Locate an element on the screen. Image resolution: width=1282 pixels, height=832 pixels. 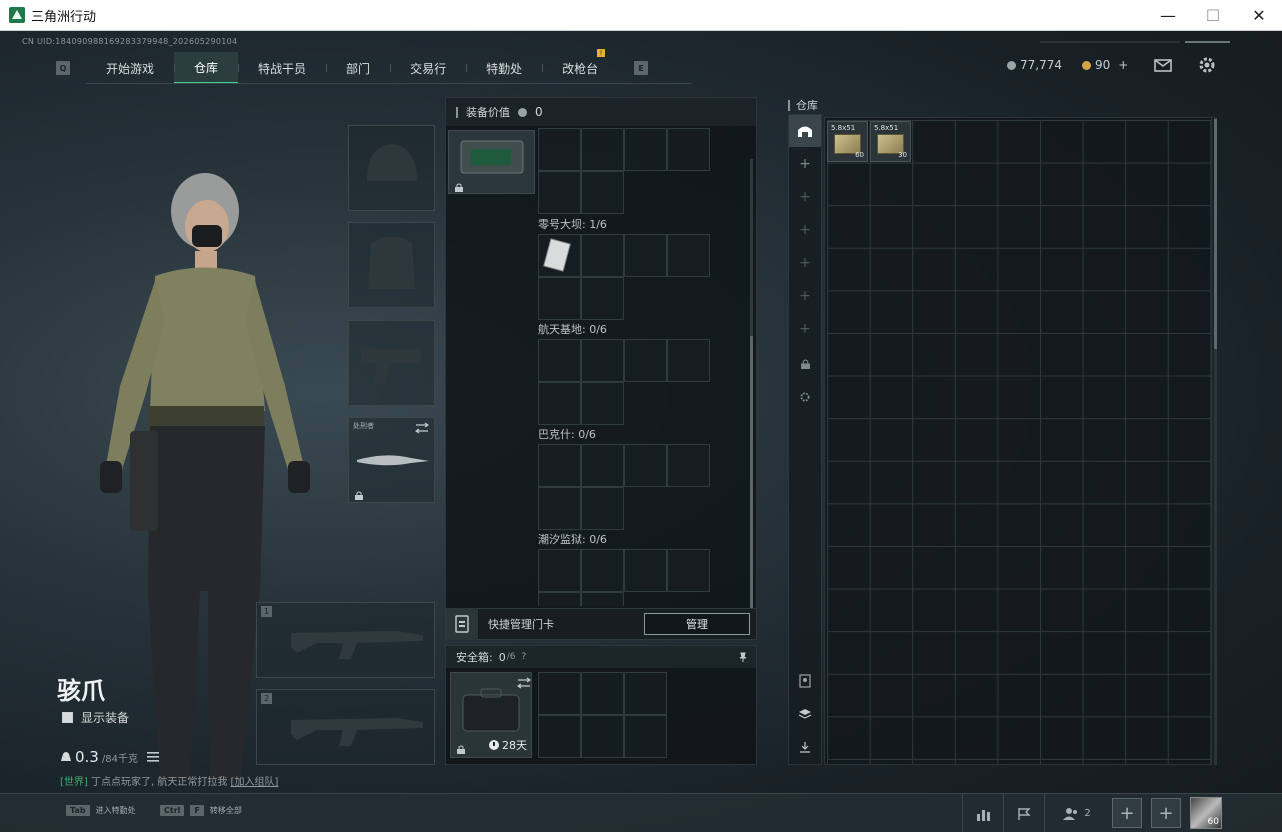
invite-slot-1: + is located at coordinates (1127, 813).